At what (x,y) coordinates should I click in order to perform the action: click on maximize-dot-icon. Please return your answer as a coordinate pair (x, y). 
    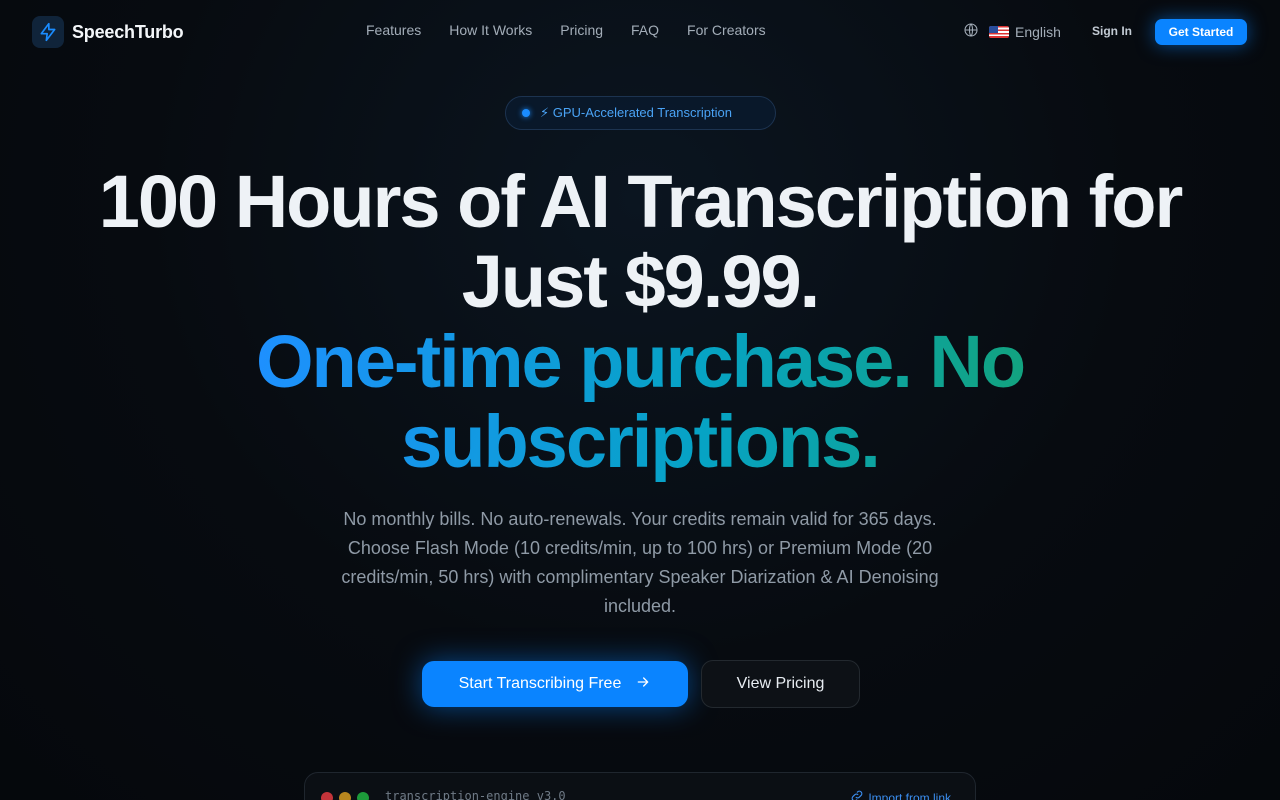
    Looking at the image, I should click on (363, 796).